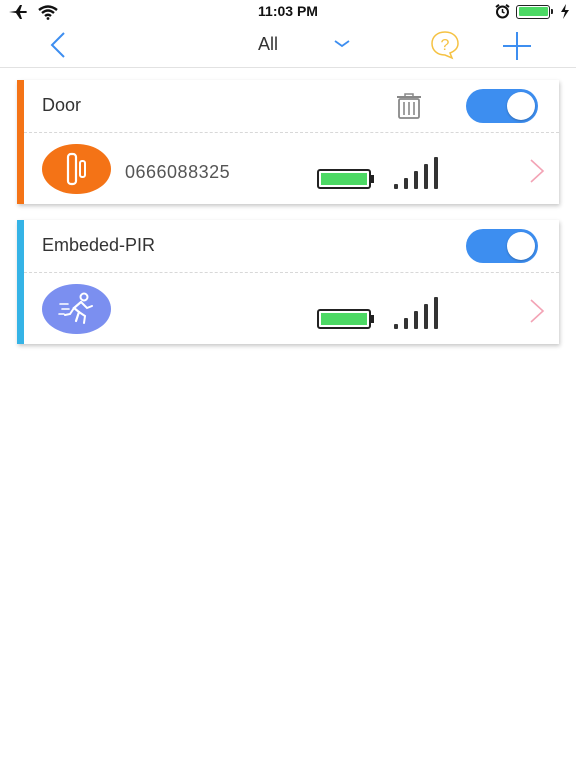 The width and height of the screenshot is (576, 768). I want to click on status-bar: 11:03 PM, so click(288, 12).